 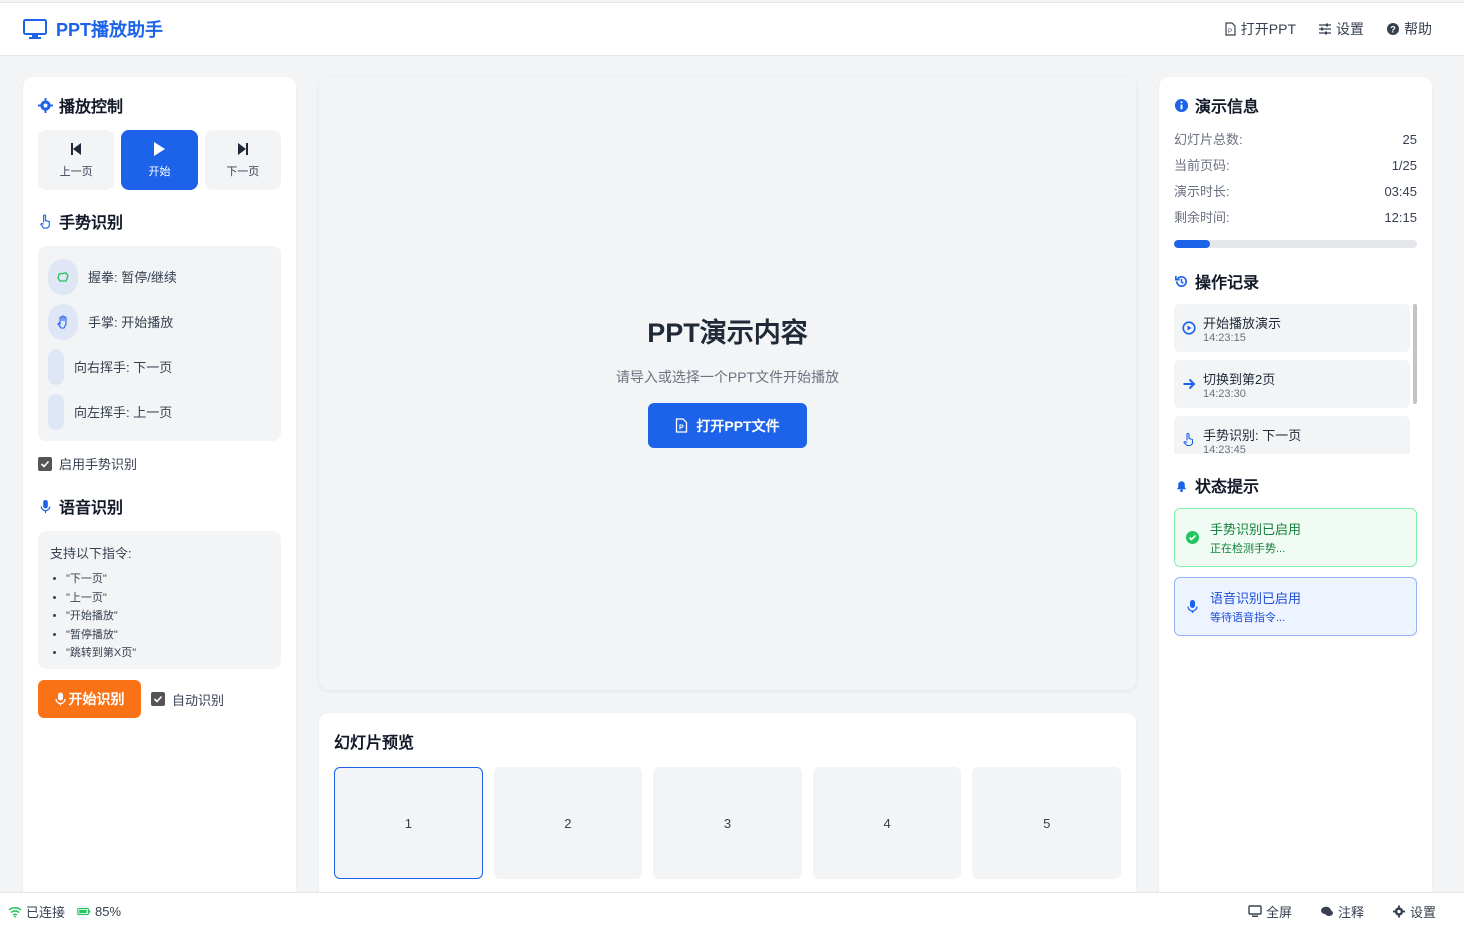 I want to click on enable-gesture-checkbox: 启用手势识别, so click(x=159, y=463).